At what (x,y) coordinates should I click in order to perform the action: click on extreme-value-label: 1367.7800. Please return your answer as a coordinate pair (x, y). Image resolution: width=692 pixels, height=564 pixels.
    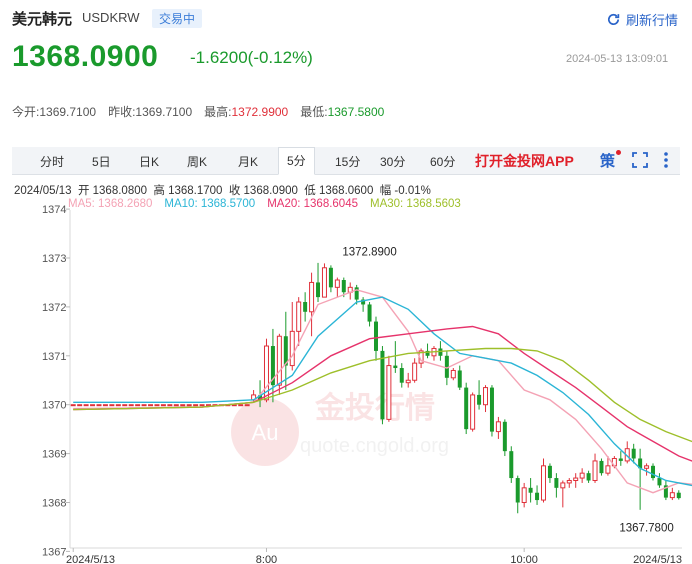
    Looking at the image, I should click on (646, 528).